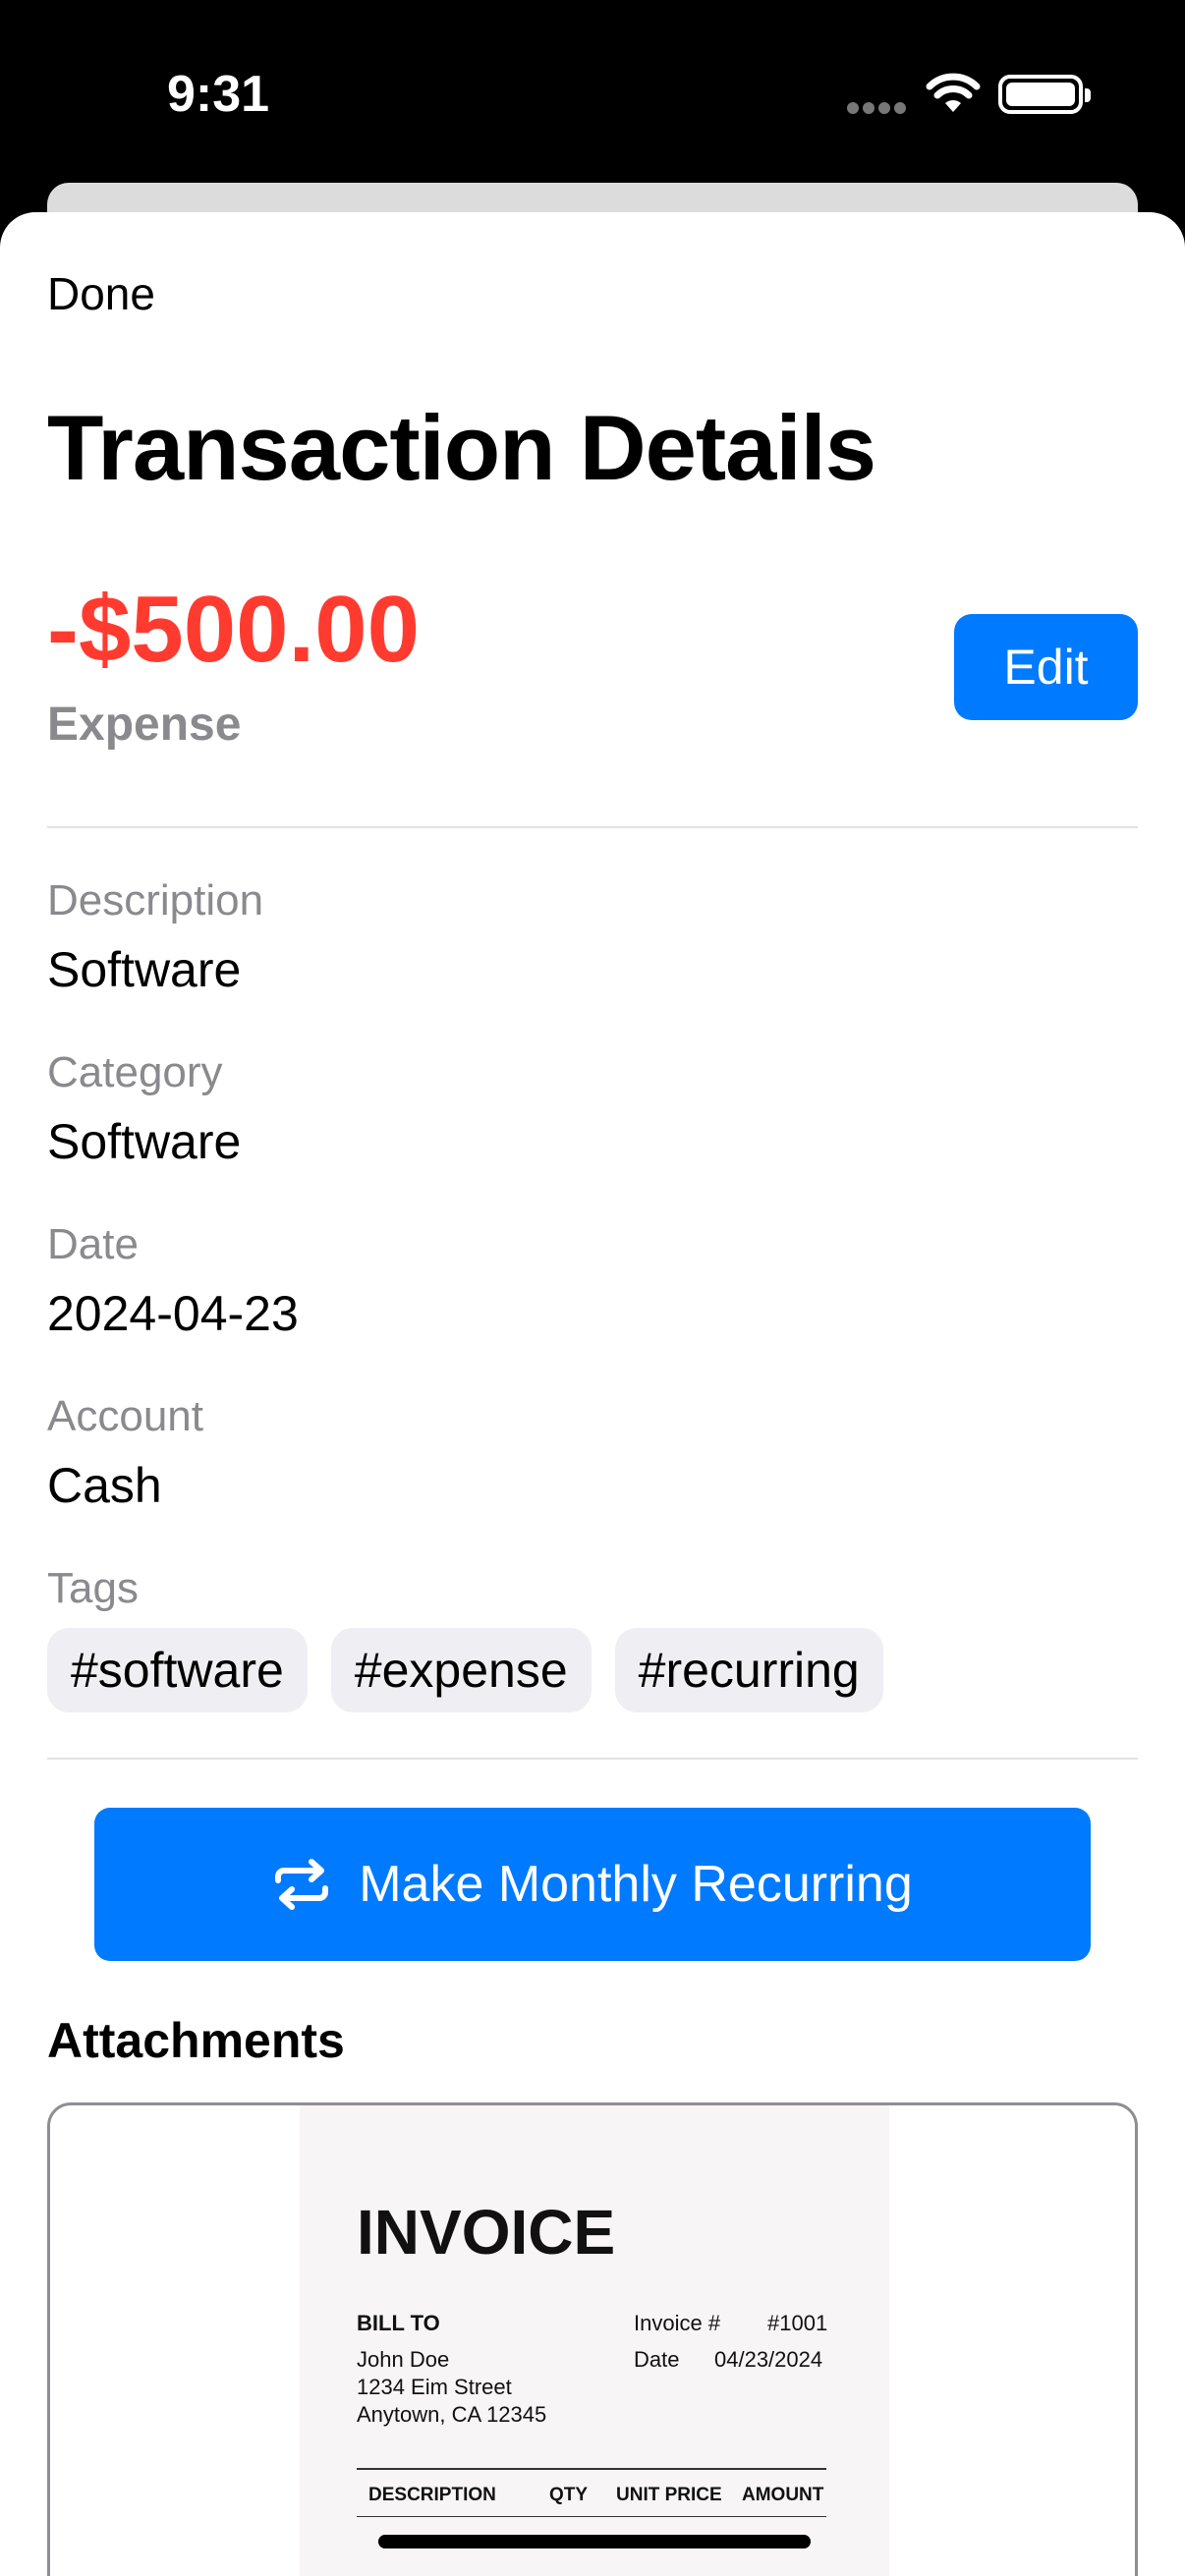 The image size is (1185, 2576). Describe the element at coordinates (219, 94) in the screenshot. I see `status-time: 9:31` at that location.